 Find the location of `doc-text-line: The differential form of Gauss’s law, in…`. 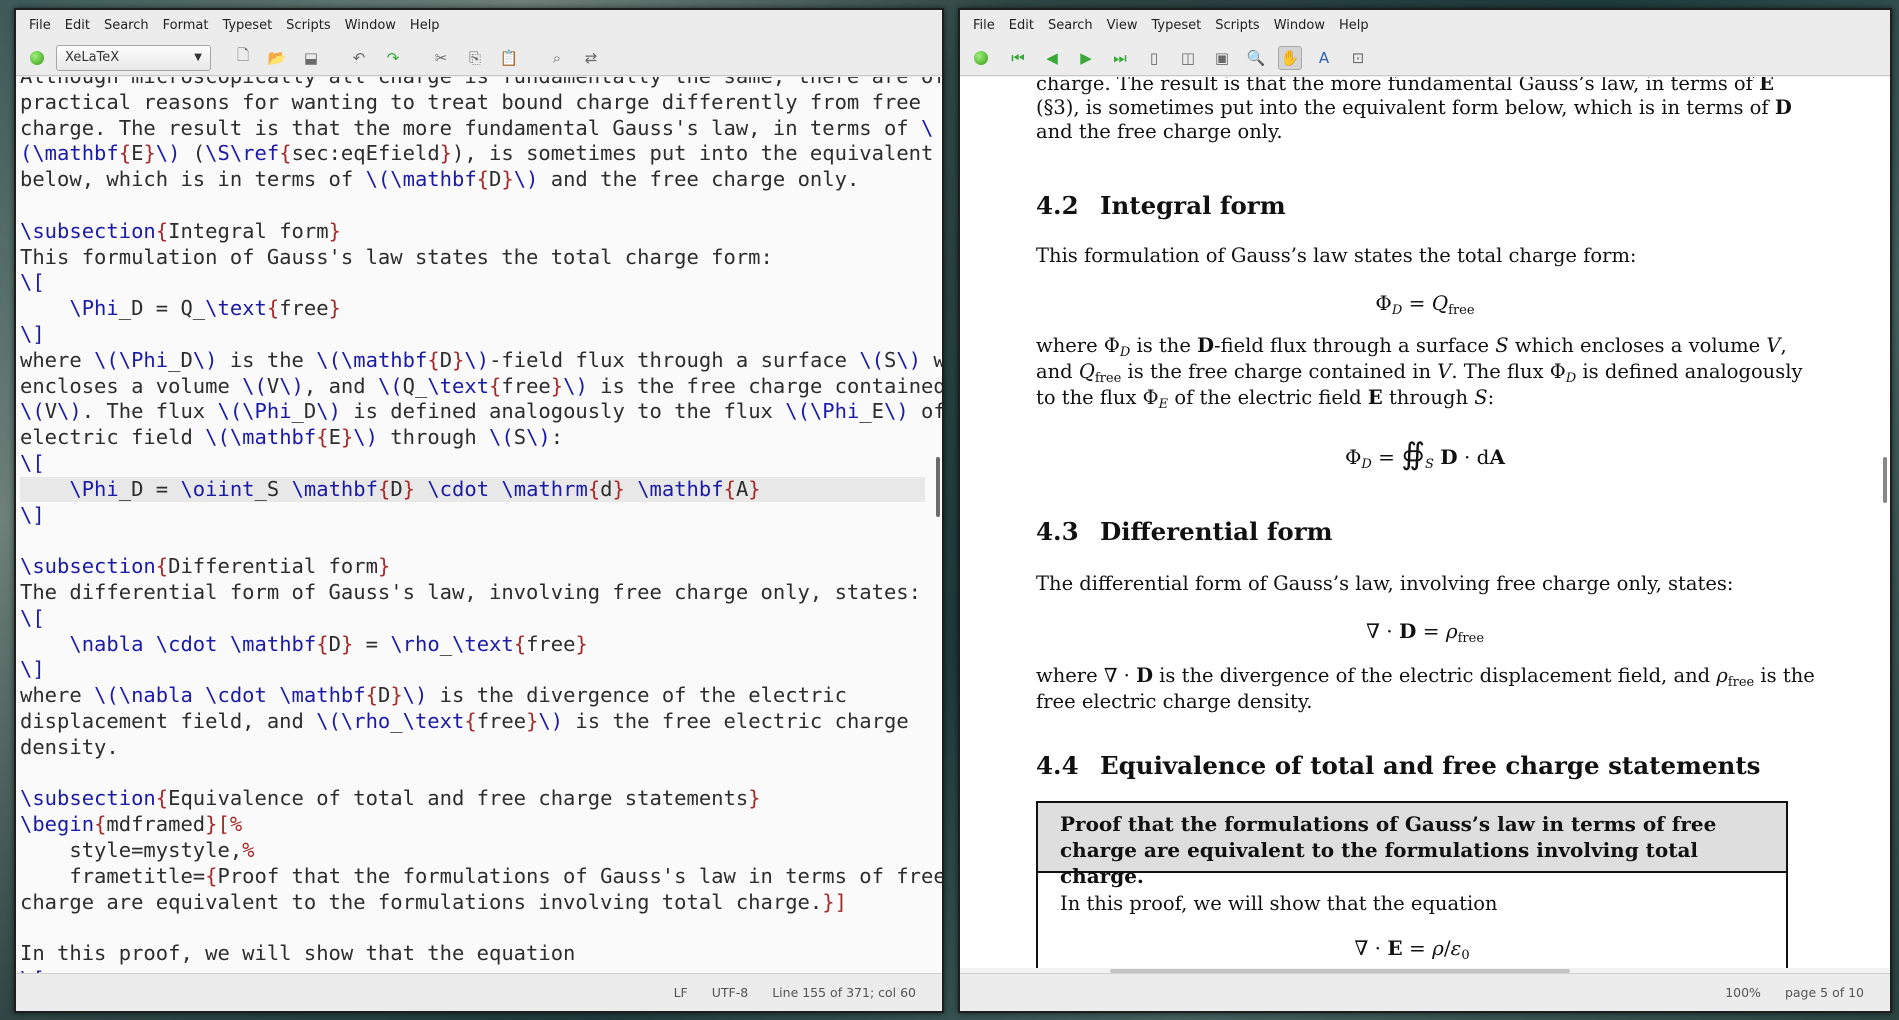

doc-text-line: The differential form of Gauss’s law, in… is located at coordinates (1385, 583).